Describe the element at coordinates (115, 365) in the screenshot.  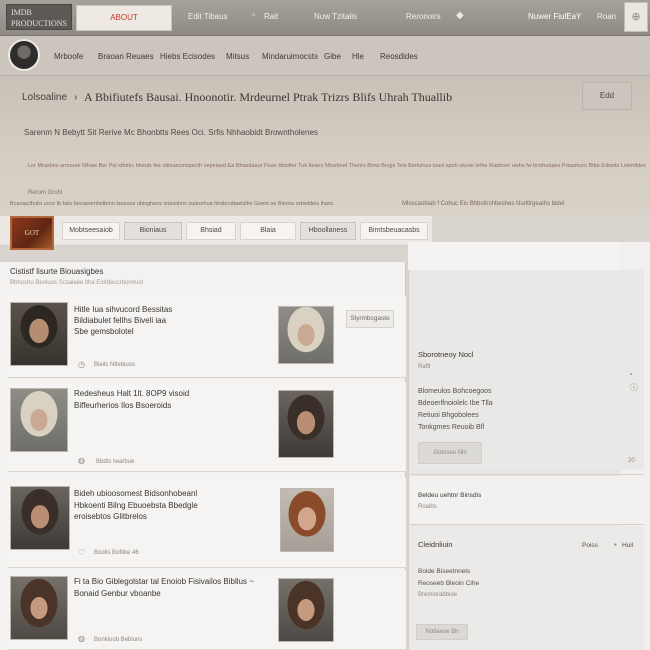
I see `item-meta: Bieilc Ntlebiuos` at that location.